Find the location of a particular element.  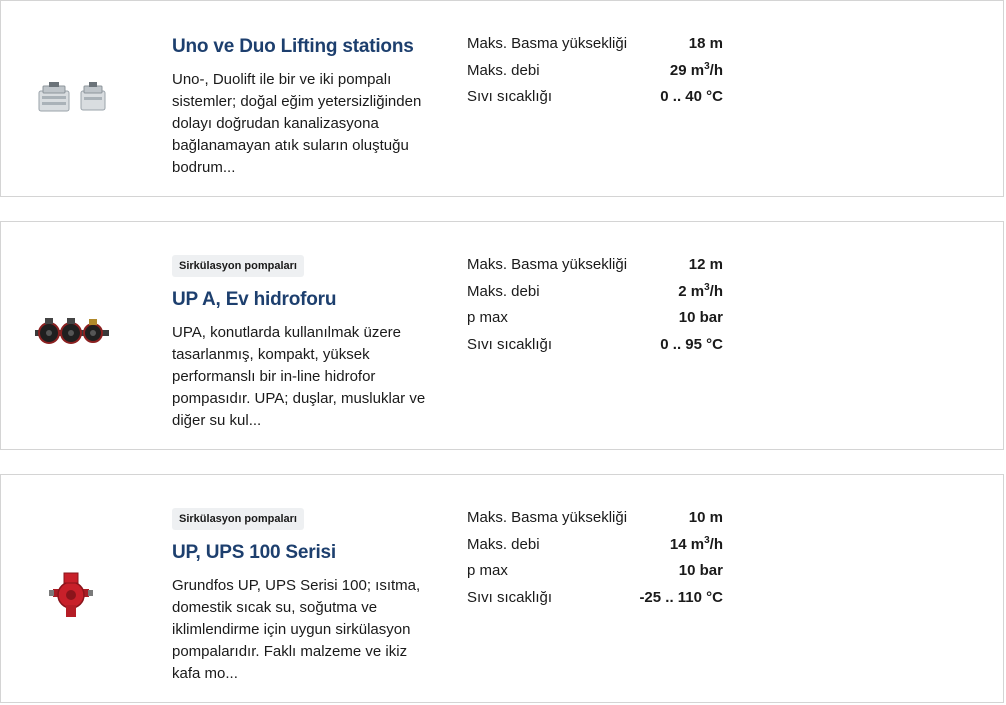

spec-value: -25 .. 110 °C is located at coordinates (681, 598).